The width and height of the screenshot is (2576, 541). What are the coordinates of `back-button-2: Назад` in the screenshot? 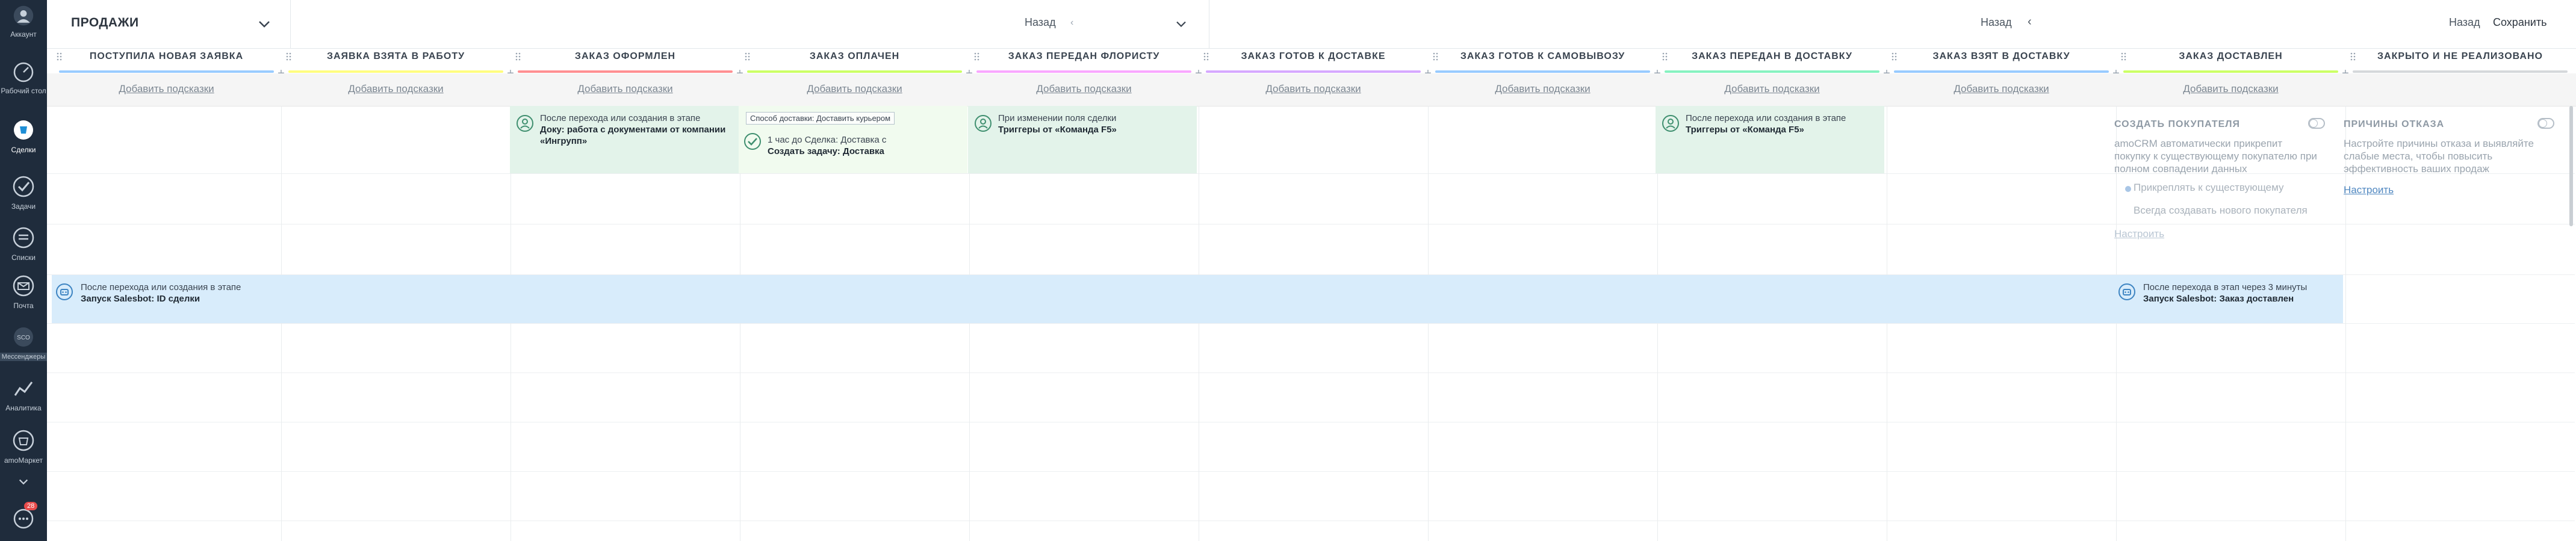 It's located at (1996, 22).